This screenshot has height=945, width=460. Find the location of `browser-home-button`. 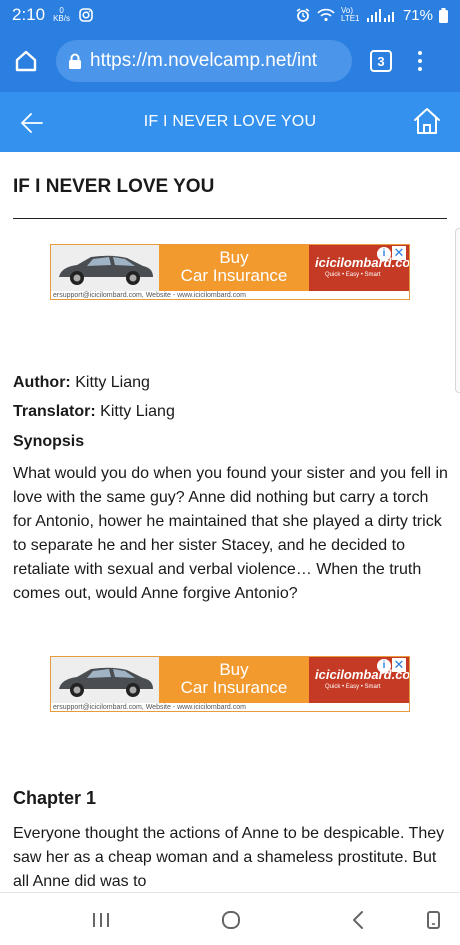

browser-home-button is located at coordinates (26, 61).